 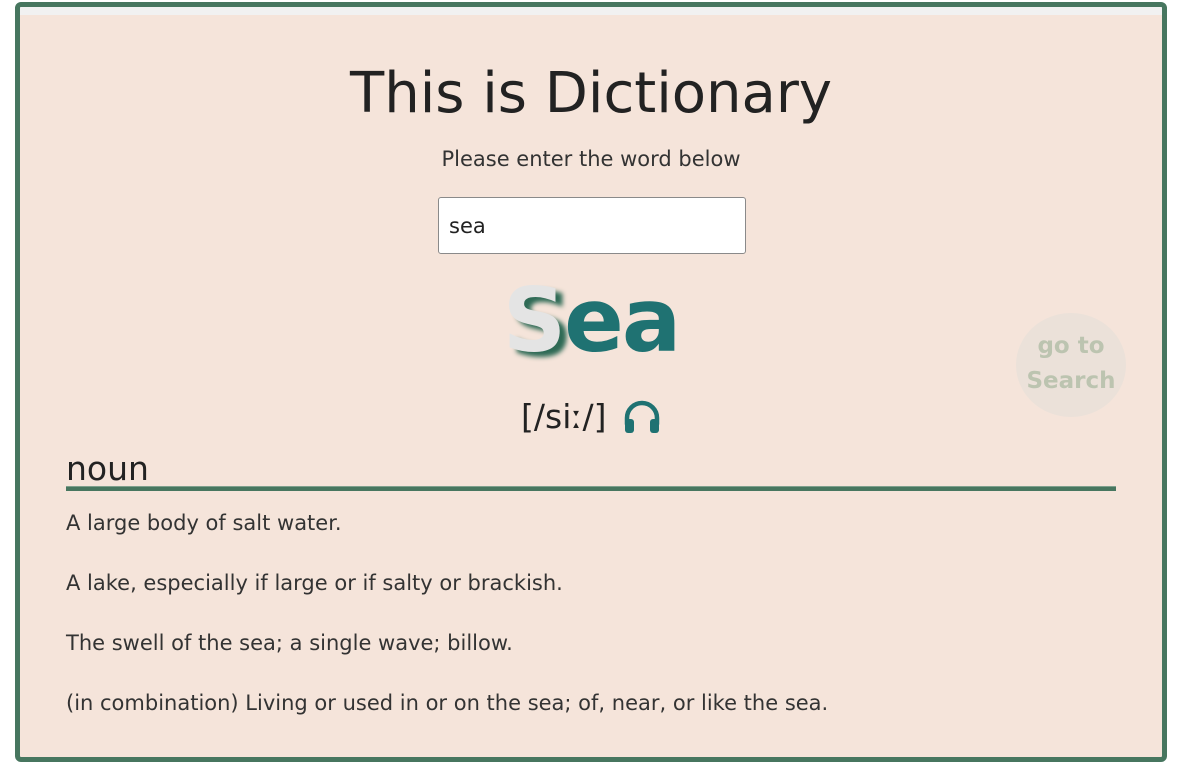 What do you see at coordinates (642, 417) in the screenshot?
I see `headphones-icon` at bounding box center [642, 417].